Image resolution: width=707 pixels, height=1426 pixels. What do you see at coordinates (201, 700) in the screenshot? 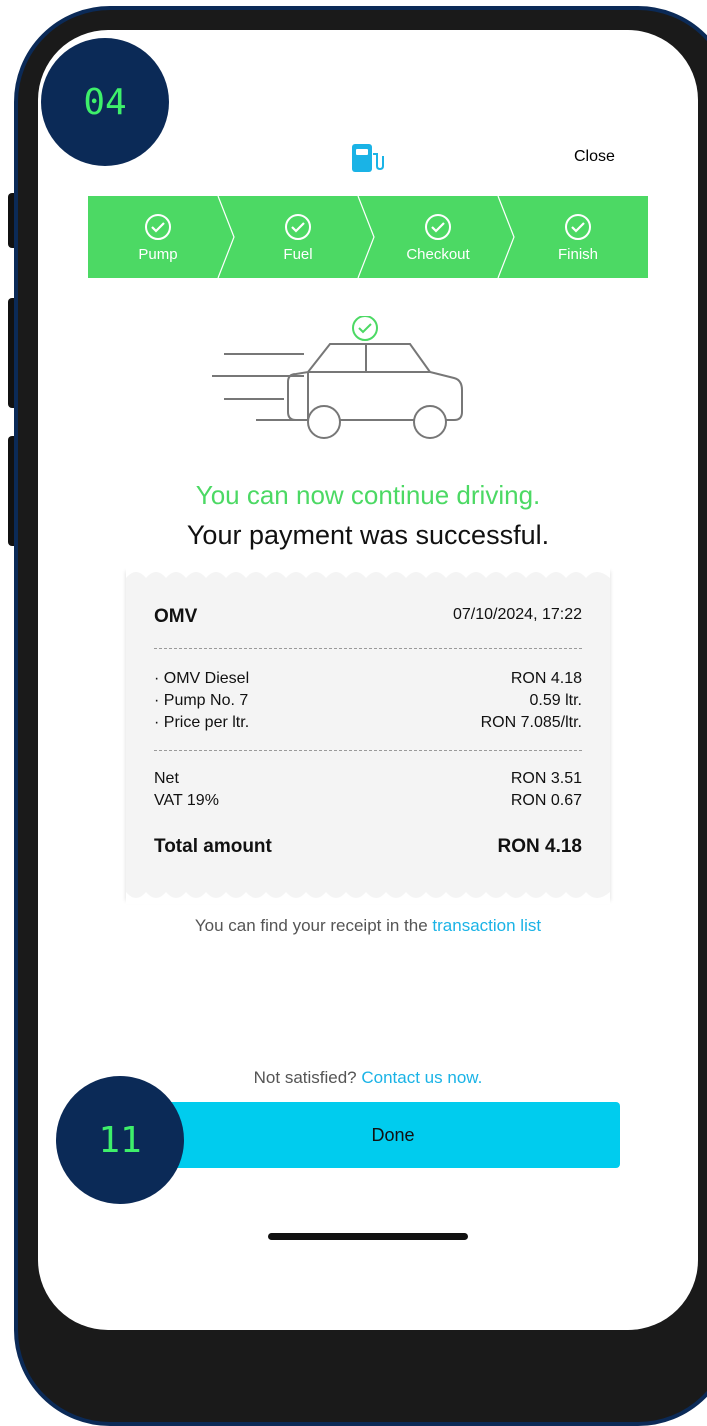
I see `item-label: · Pump No. 7` at bounding box center [201, 700].